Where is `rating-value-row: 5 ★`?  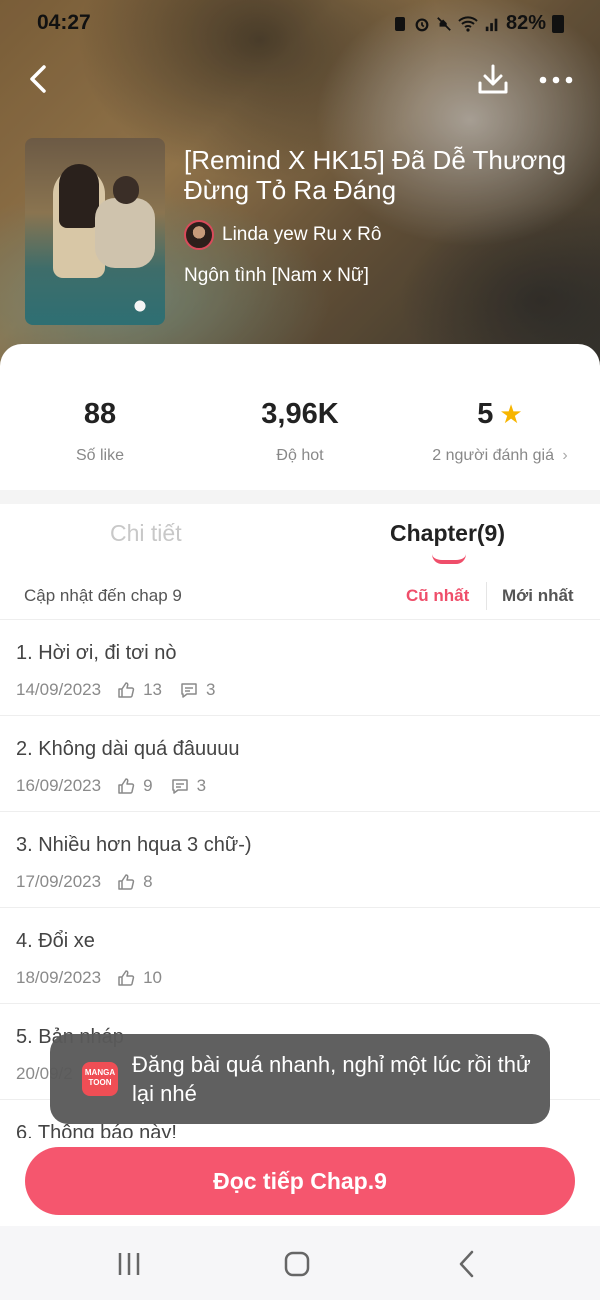 rating-value-row: 5 ★ is located at coordinates (500, 414).